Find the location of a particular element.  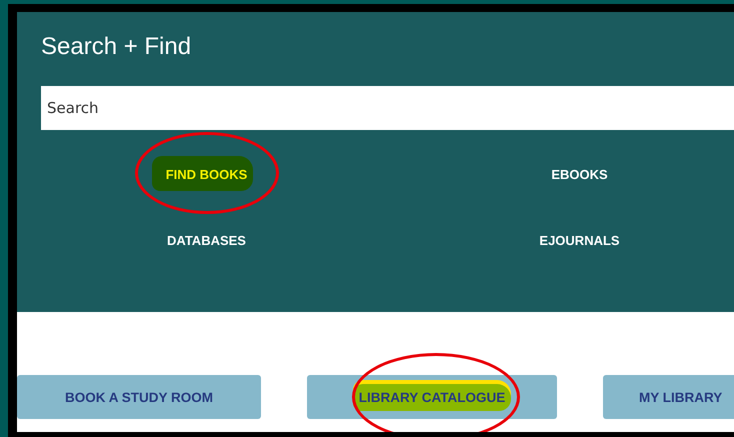

quick-link-button: MY LIBRARY is located at coordinates (668, 397).